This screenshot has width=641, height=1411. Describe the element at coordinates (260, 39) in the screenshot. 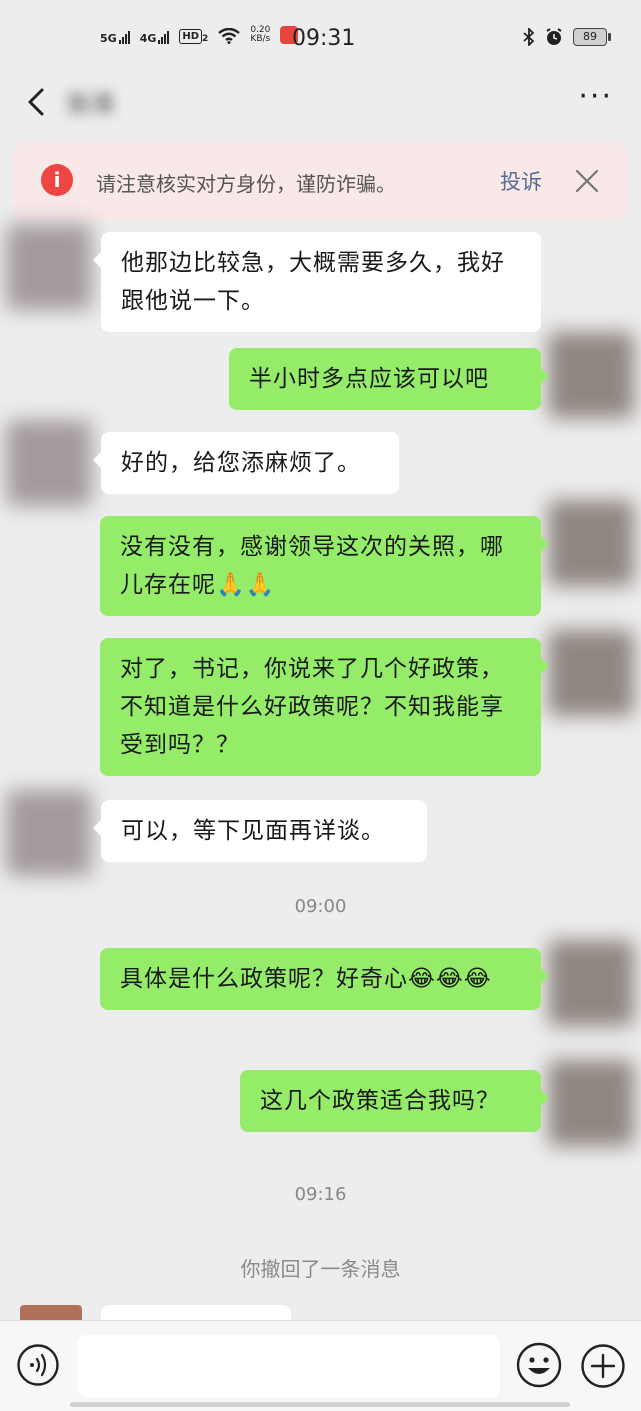

I see `speed-unit: KB/s` at that location.